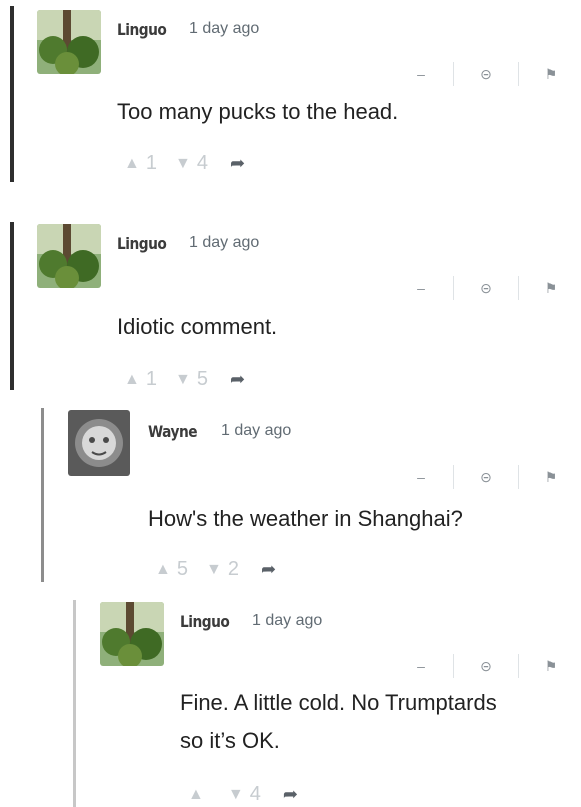  What do you see at coordinates (173, 431) in the screenshot?
I see `author-name: Wayne` at bounding box center [173, 431].